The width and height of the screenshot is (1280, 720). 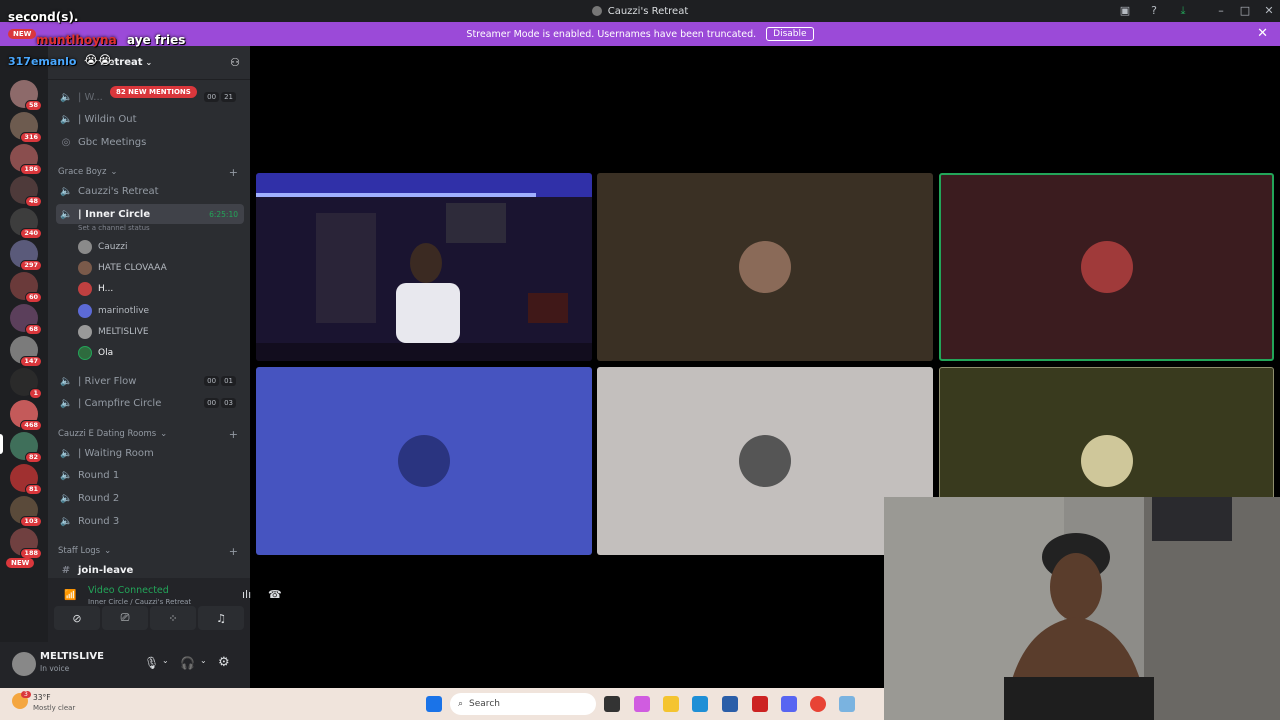 I want to click on server-icon: 188, so click(x=26, y=543).